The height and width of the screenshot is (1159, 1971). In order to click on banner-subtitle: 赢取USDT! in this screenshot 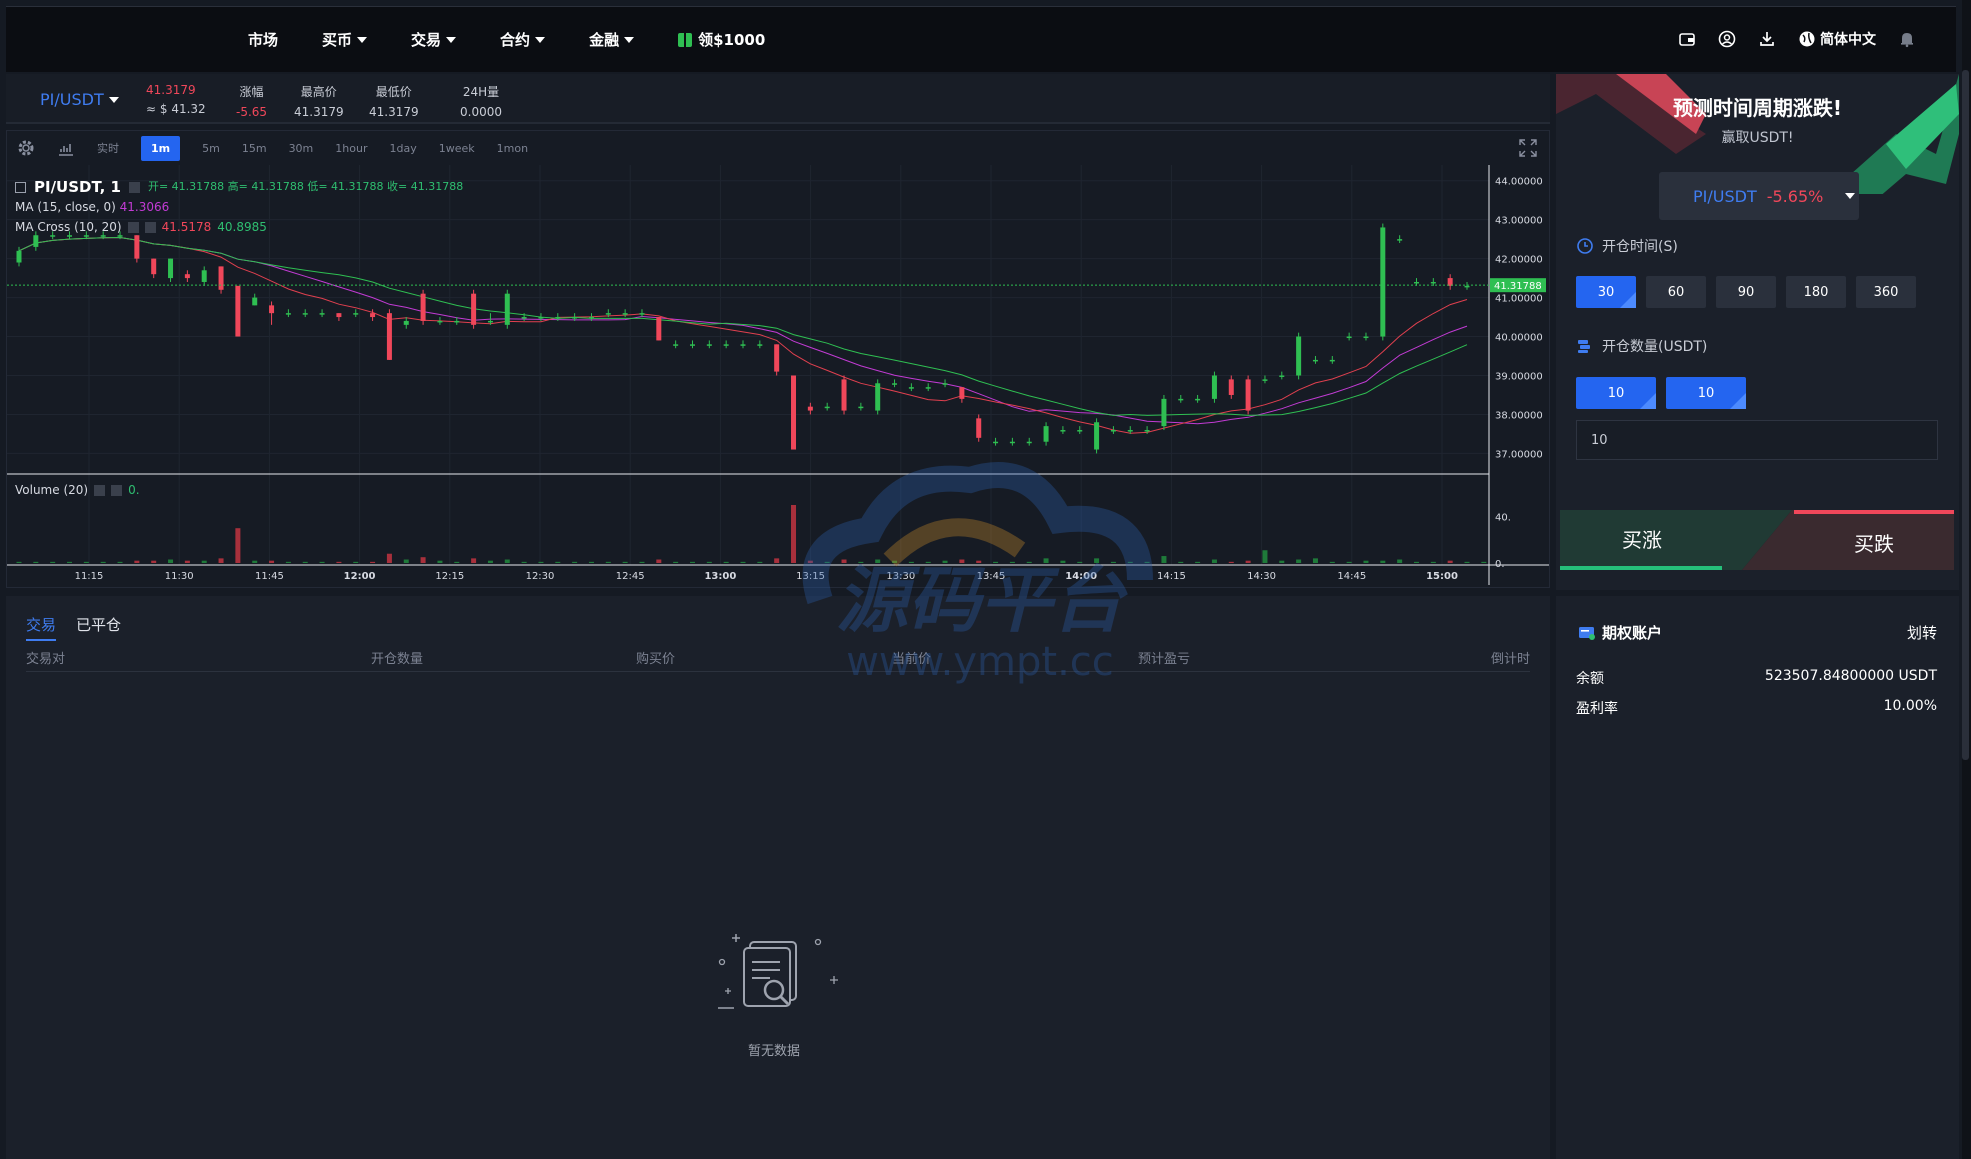, I will do `click(1757, 138)`.